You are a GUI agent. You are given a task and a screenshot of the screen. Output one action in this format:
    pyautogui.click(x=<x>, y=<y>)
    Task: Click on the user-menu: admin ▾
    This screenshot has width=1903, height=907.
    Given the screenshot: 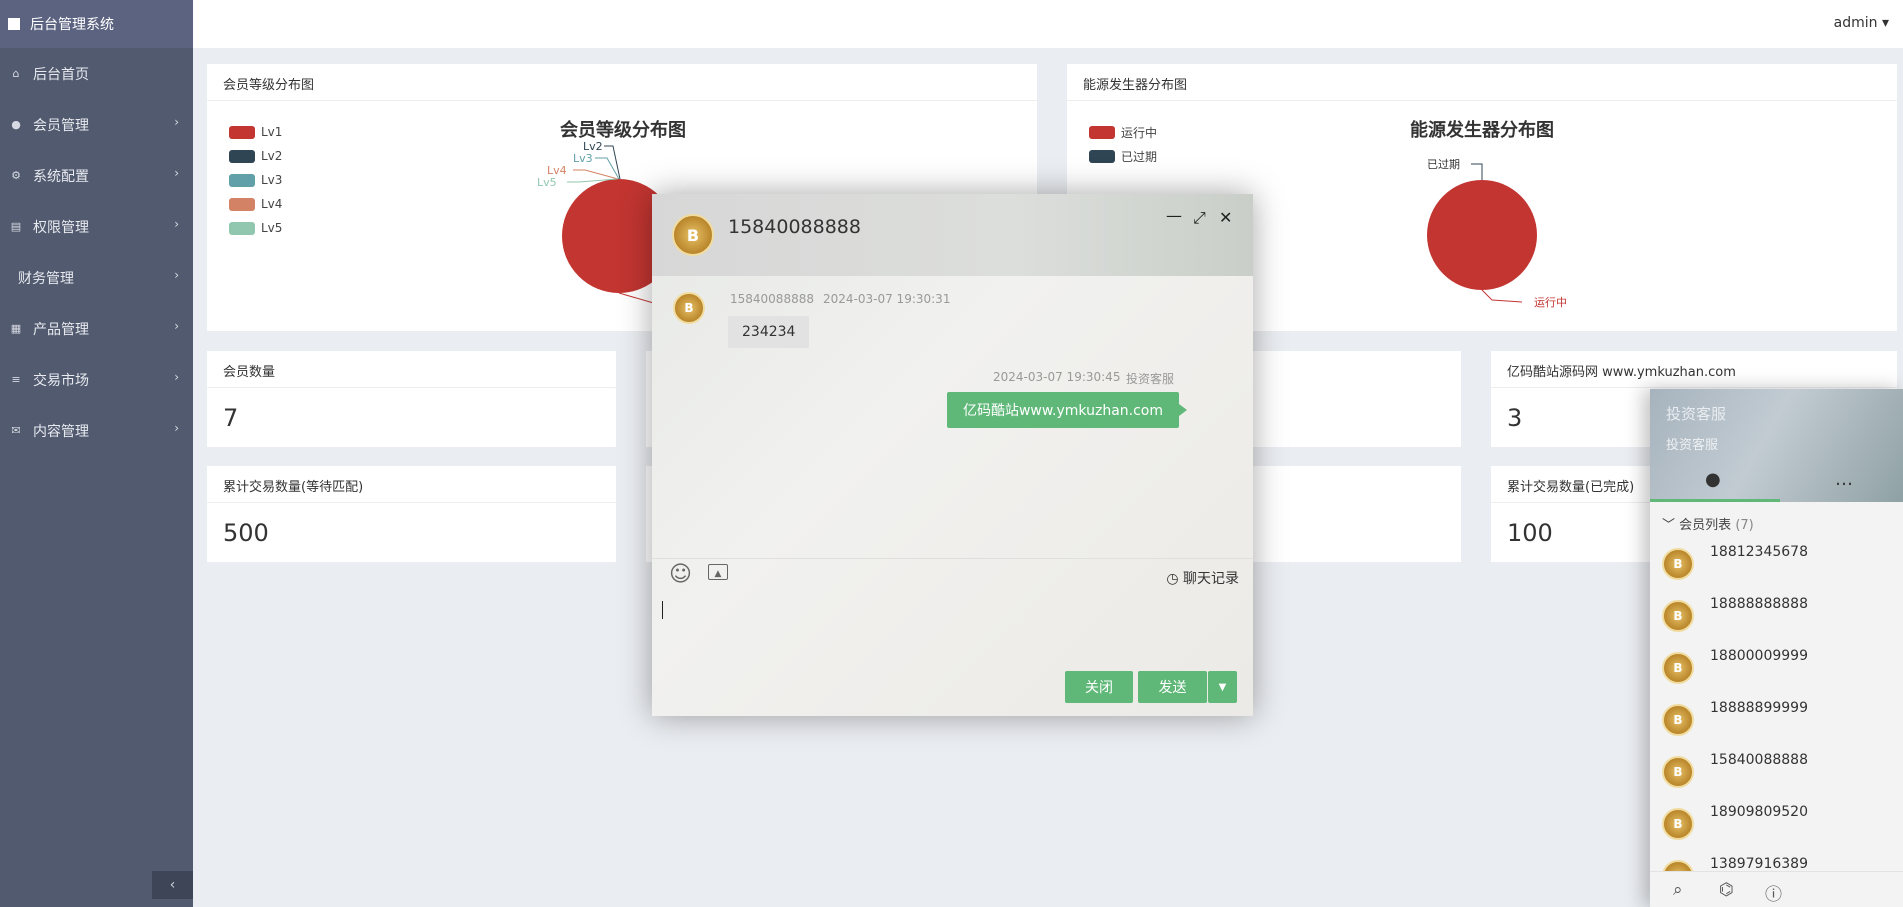 What is the action you would take?
    pyautogui.click(x=1861, y=23)
    